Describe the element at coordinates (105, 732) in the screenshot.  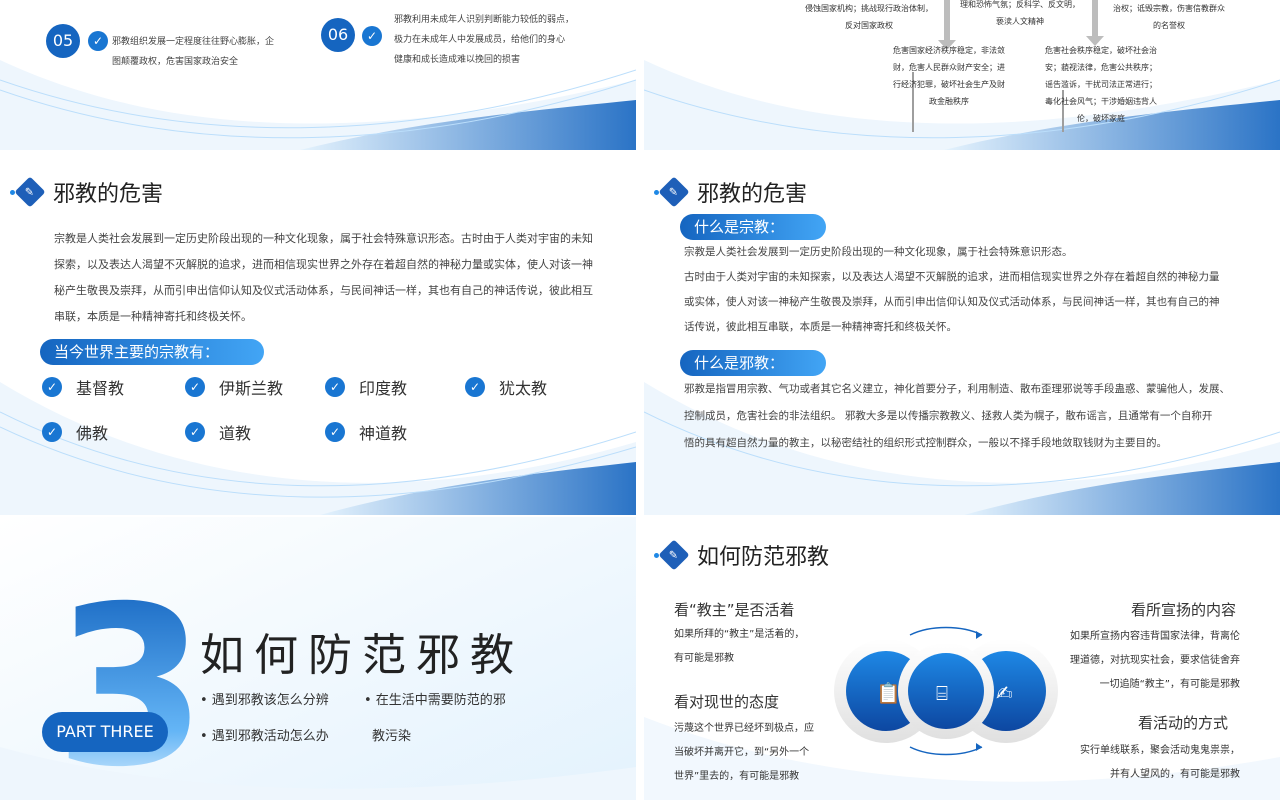
I see `part-label-pill: PART THREE` at that location.